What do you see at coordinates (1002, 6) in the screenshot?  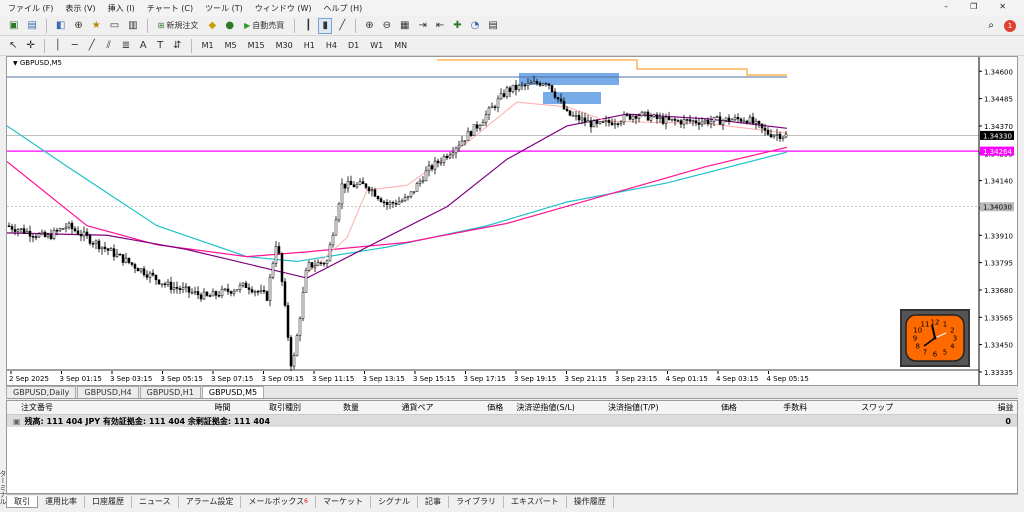 I see `close-button: ✕` at bounding box center [1002, 6].